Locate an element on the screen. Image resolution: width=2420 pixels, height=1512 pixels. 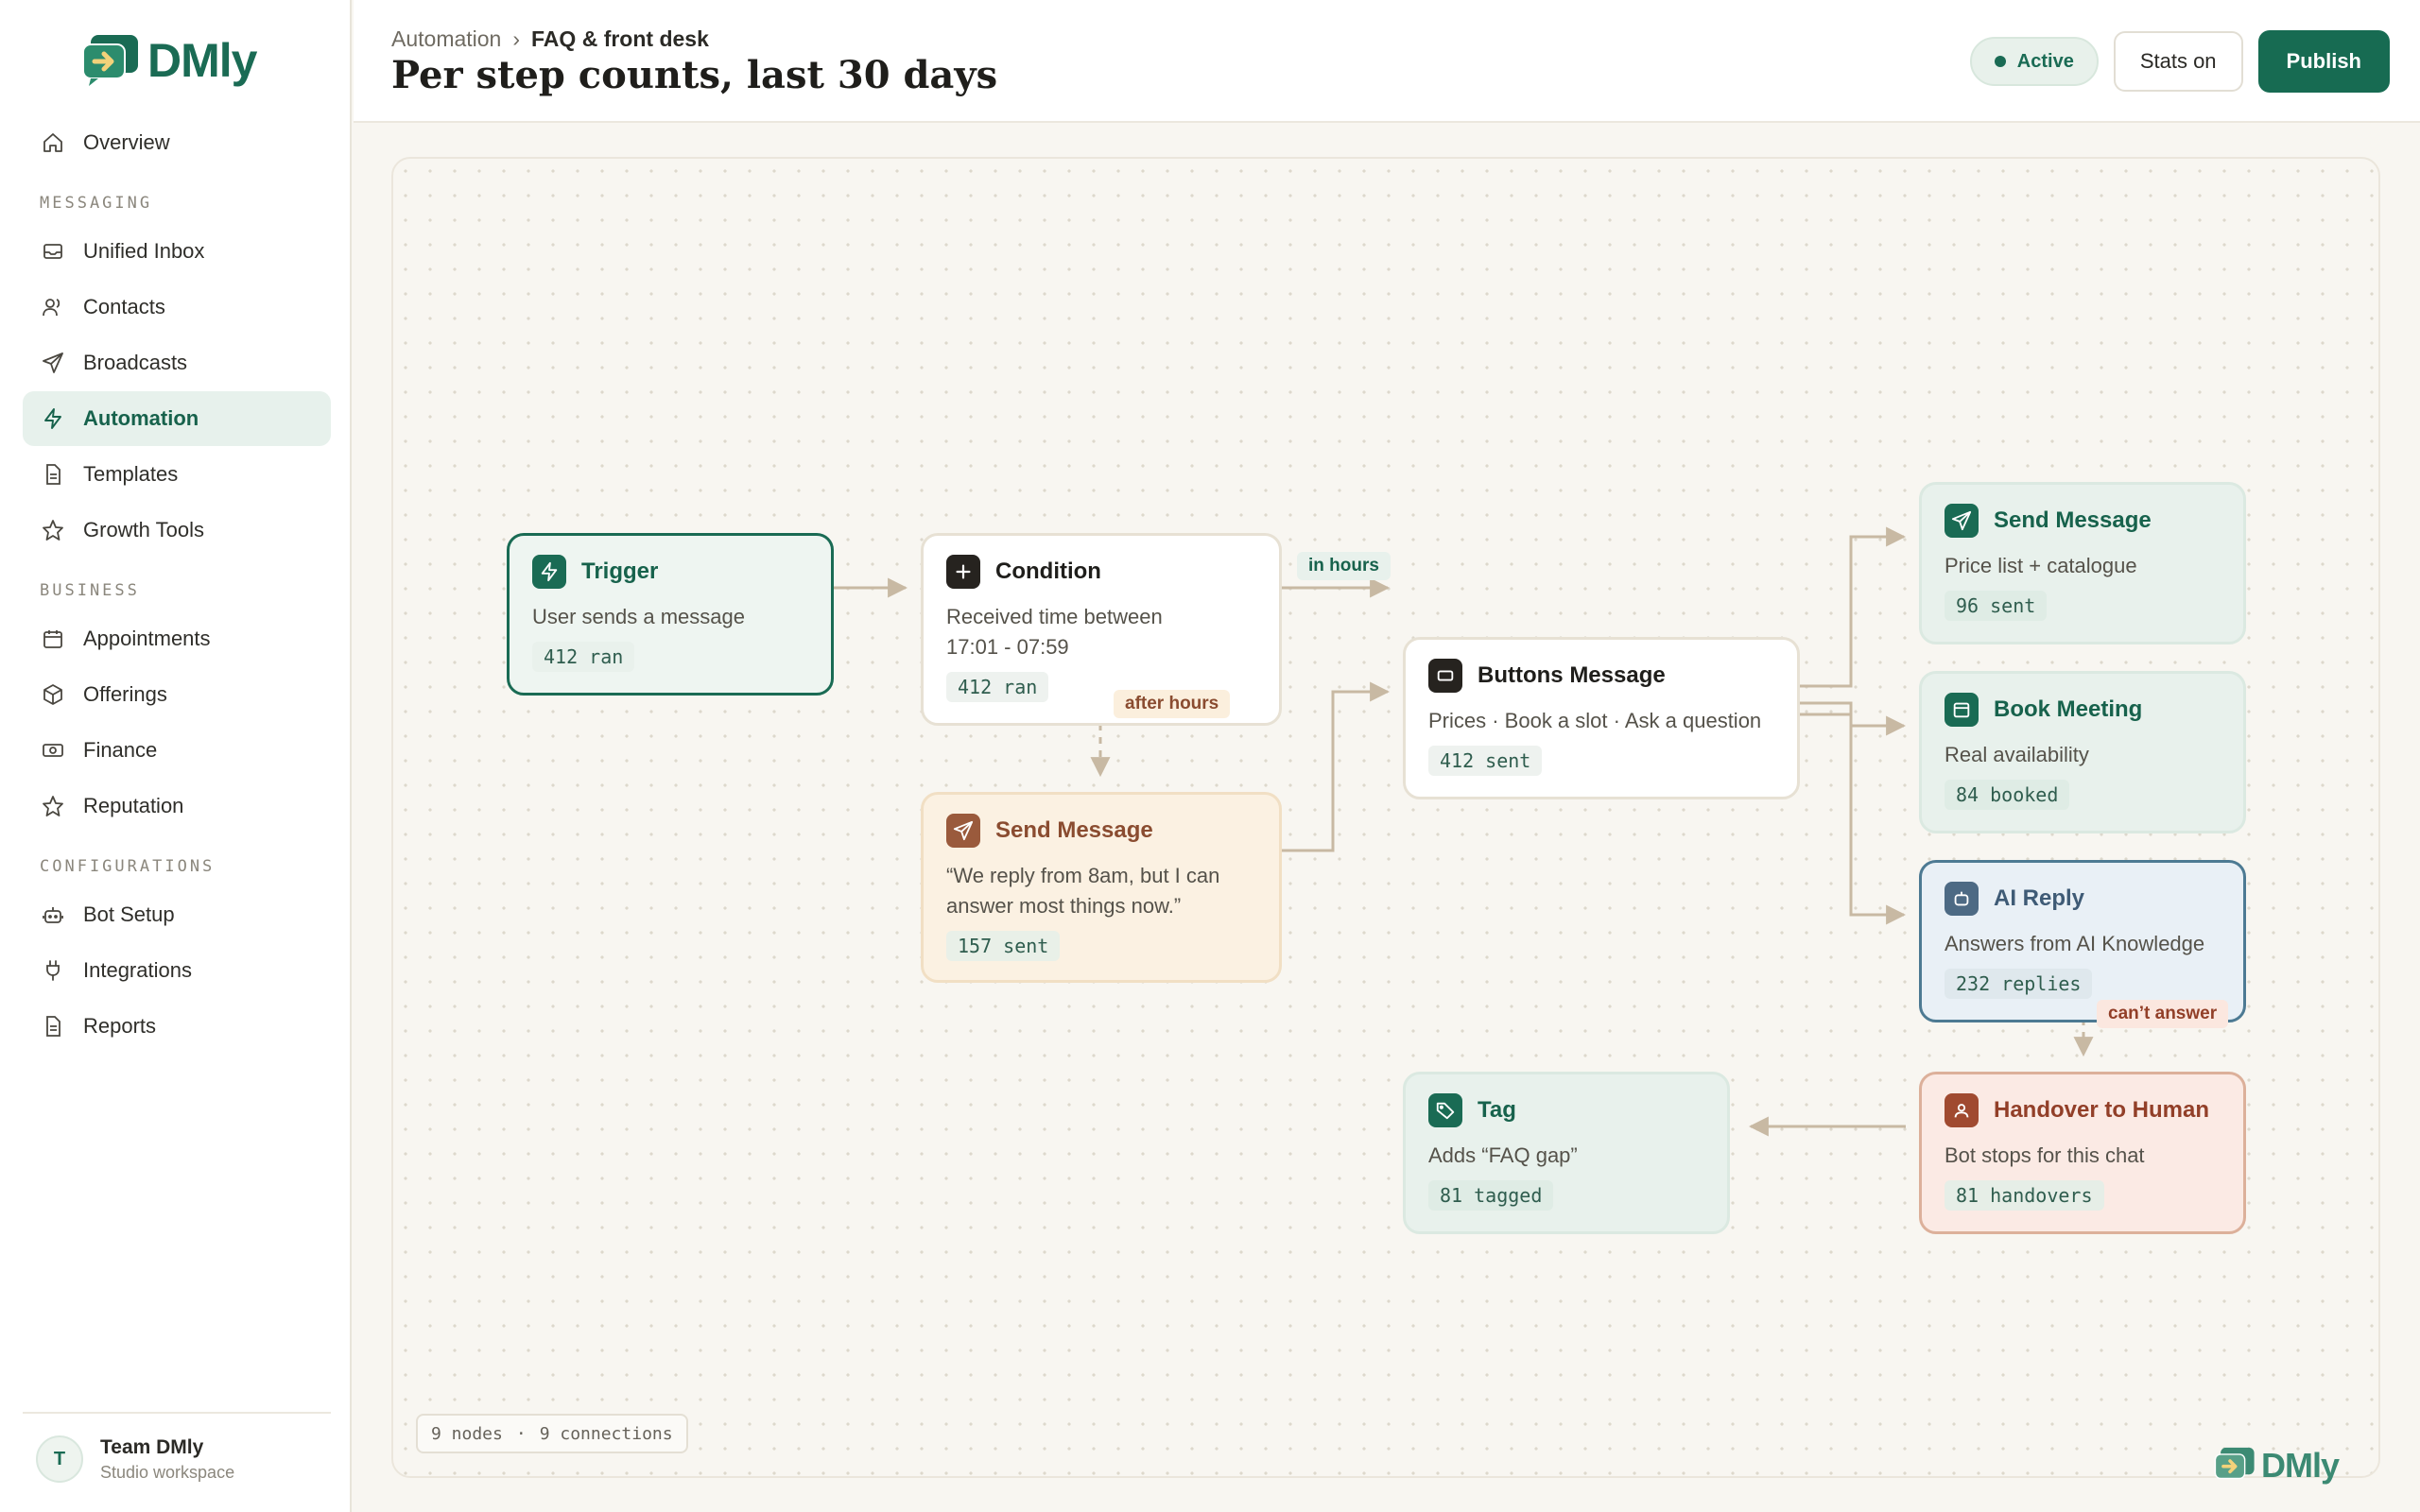
node-description: Price list + catalogue is located at coordinates (2041, 565).